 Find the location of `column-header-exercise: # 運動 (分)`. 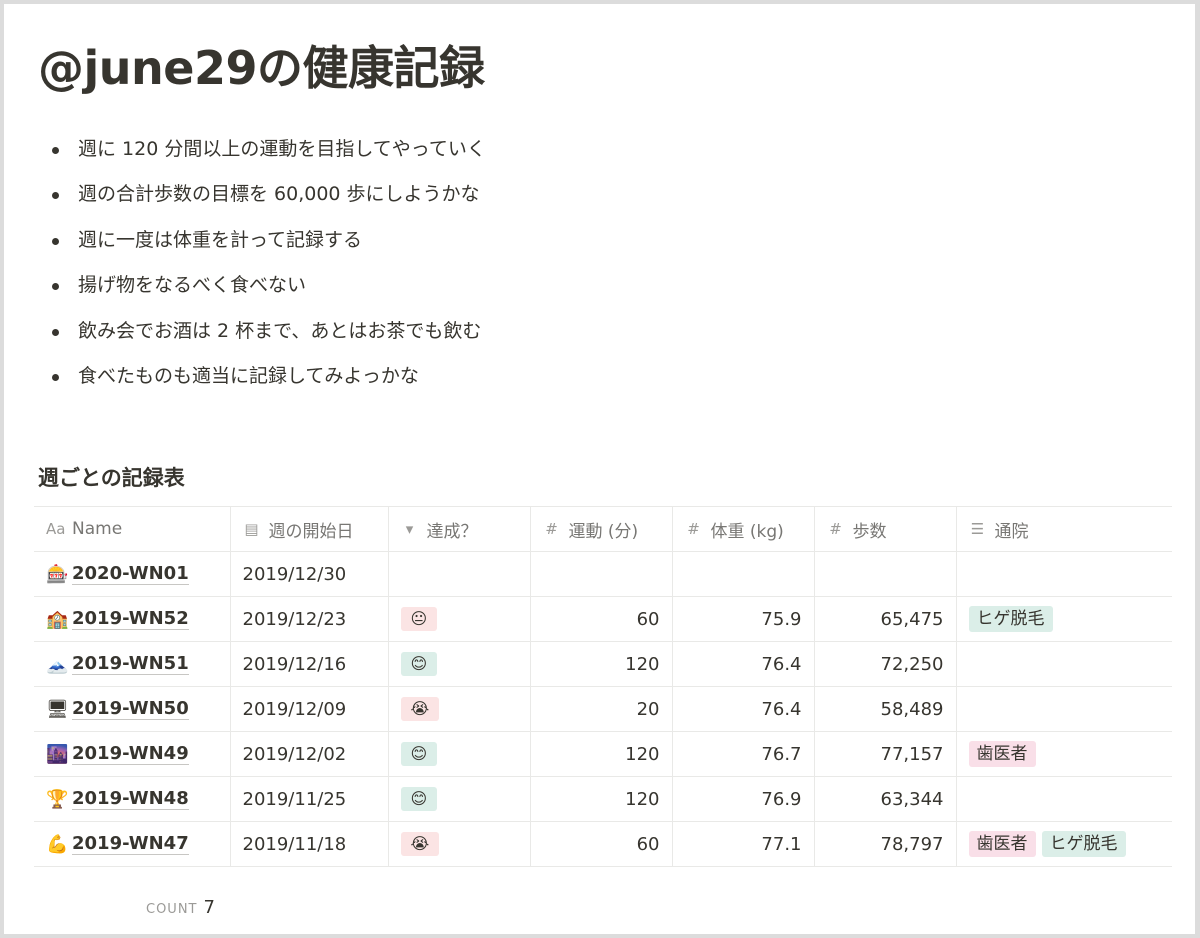

column-header-exercise: # 運動 (分) is located at coordinates (601, 529).